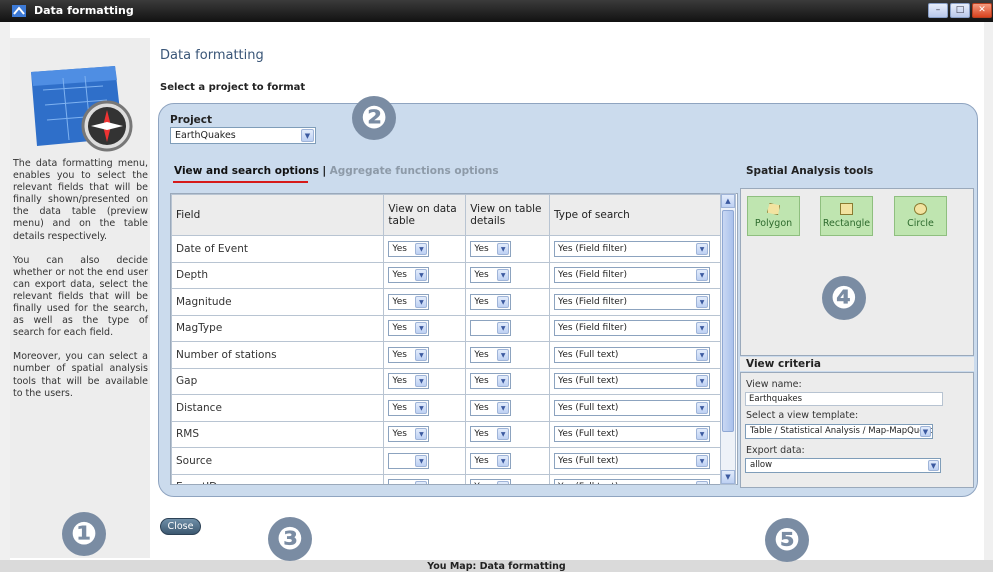 The image size is (993, 574). I want to click on view-name-input: Earthquakes, so click(844, 399).